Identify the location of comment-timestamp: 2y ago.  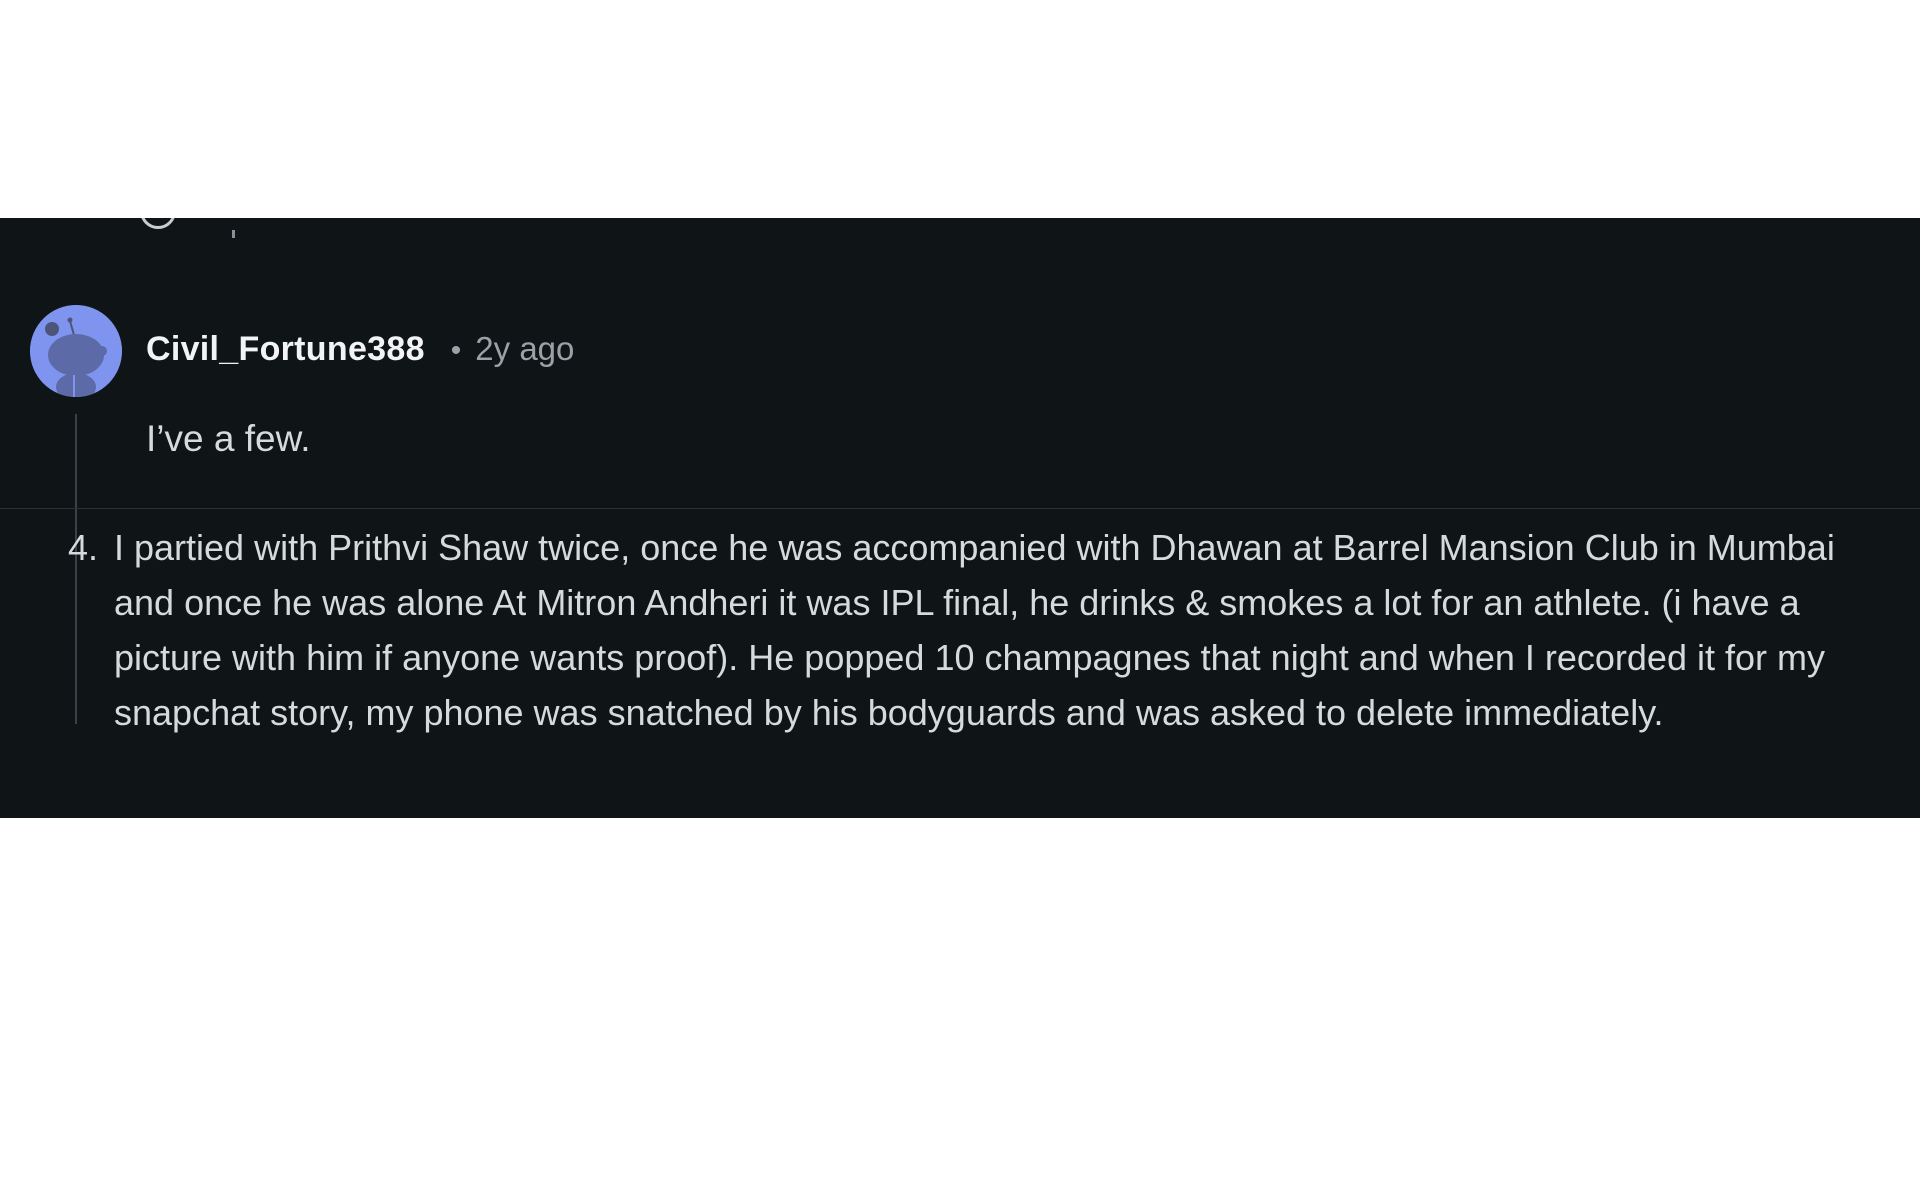
(524, 349).